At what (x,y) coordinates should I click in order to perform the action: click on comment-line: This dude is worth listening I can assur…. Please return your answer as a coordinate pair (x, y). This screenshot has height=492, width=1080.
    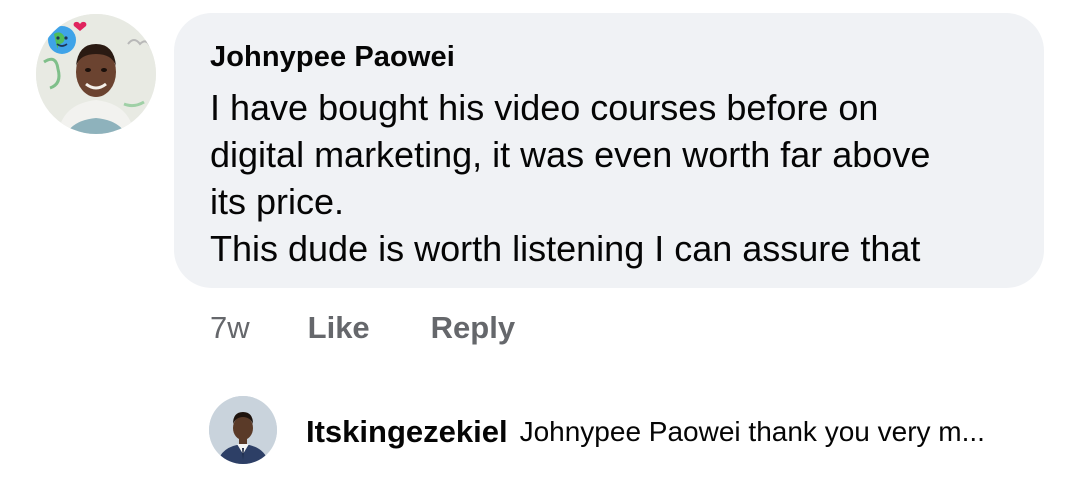
    Looking at the image, I should click on (565, 248).